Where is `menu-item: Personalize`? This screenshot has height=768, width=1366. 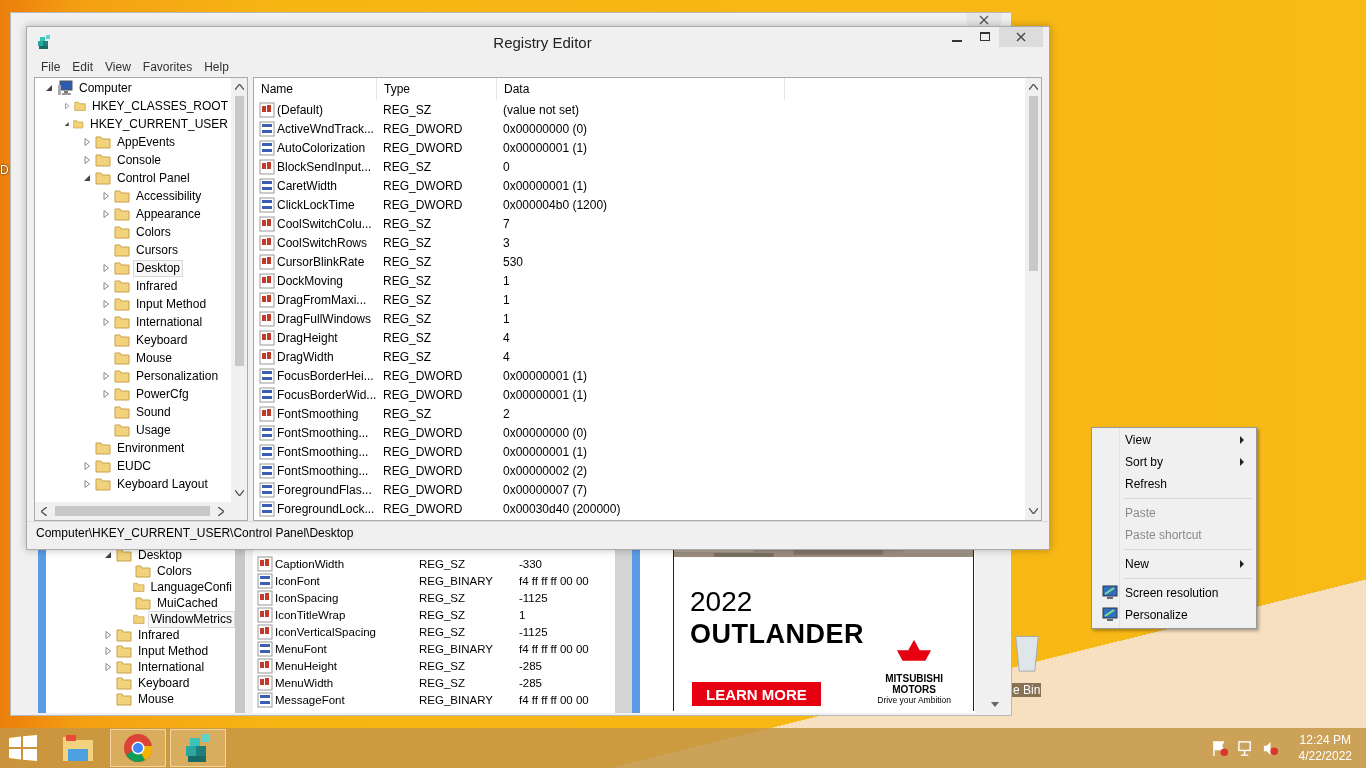 menu-item: Personalize is located at coordinates (1174, 615).